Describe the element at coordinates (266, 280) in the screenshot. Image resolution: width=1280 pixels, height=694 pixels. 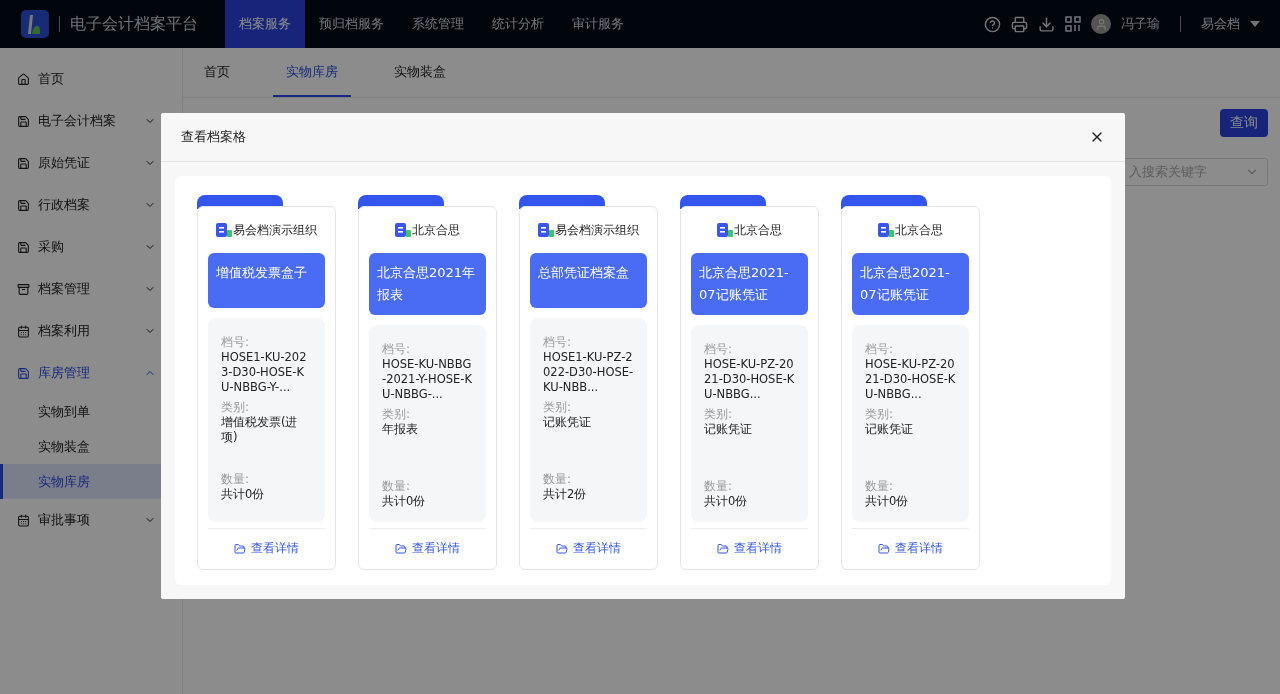
I see `box-title: 增值税发票盒子` at that location.